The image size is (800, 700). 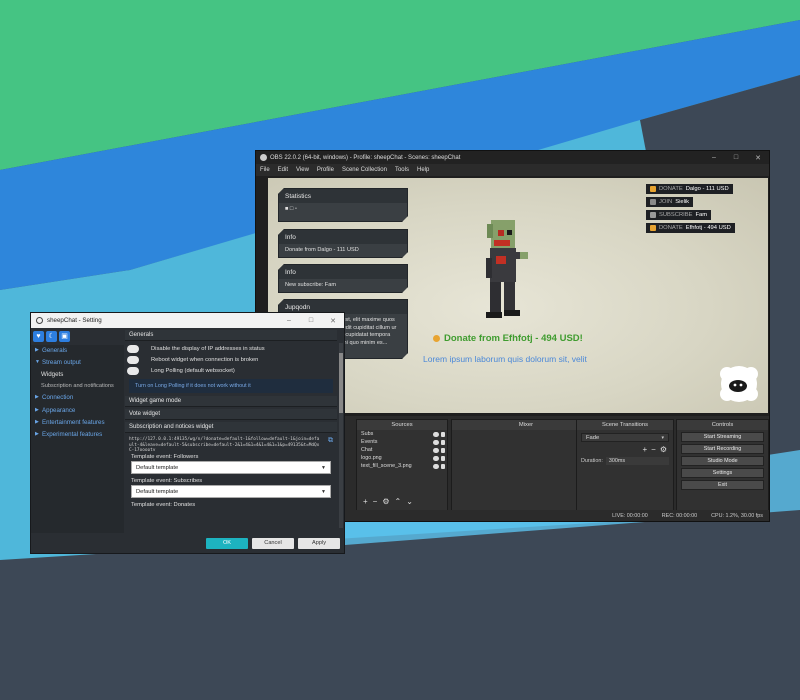 What do you see at coordinates (205, 359) in the screenshot?
I see `option-label: Reboot widget when connection is broken` at bounding box center [205, 359].